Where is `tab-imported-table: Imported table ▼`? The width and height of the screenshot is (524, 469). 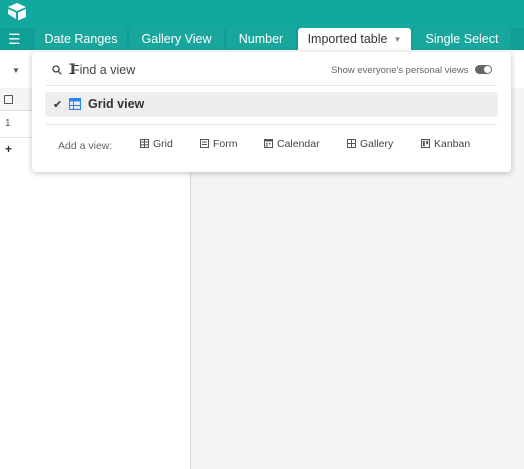
tab-imported-table: Imported table ▼ is located at coordinates (354, 39).